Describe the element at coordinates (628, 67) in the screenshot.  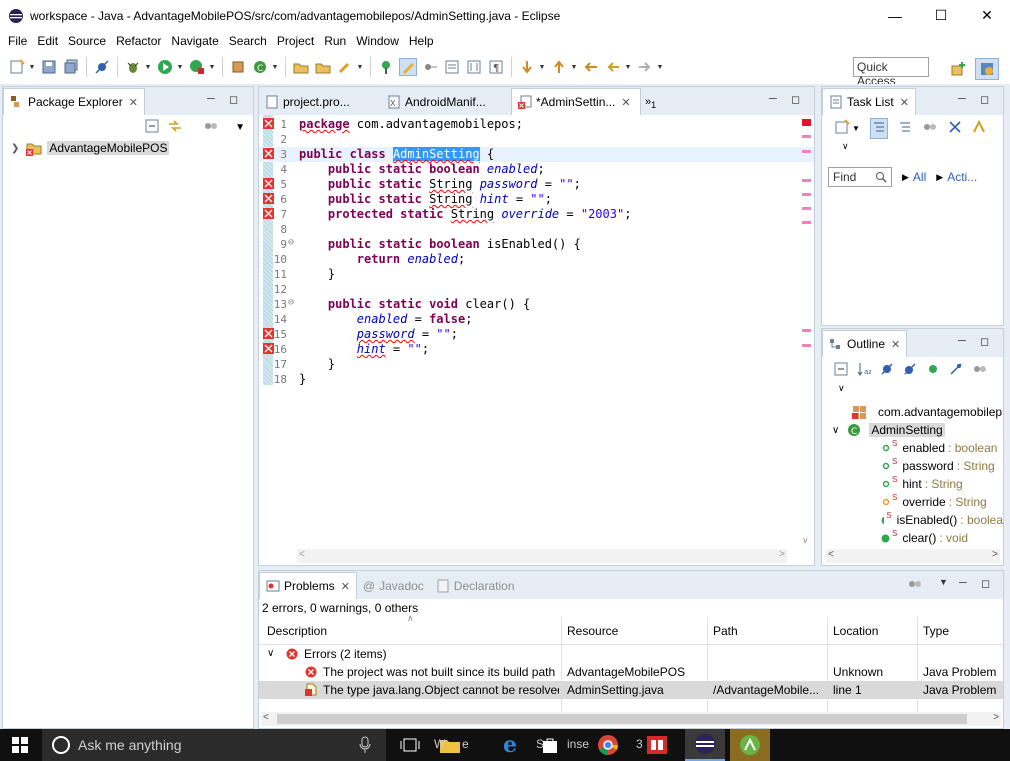
I see `back-dropdown: ▼` at that location.